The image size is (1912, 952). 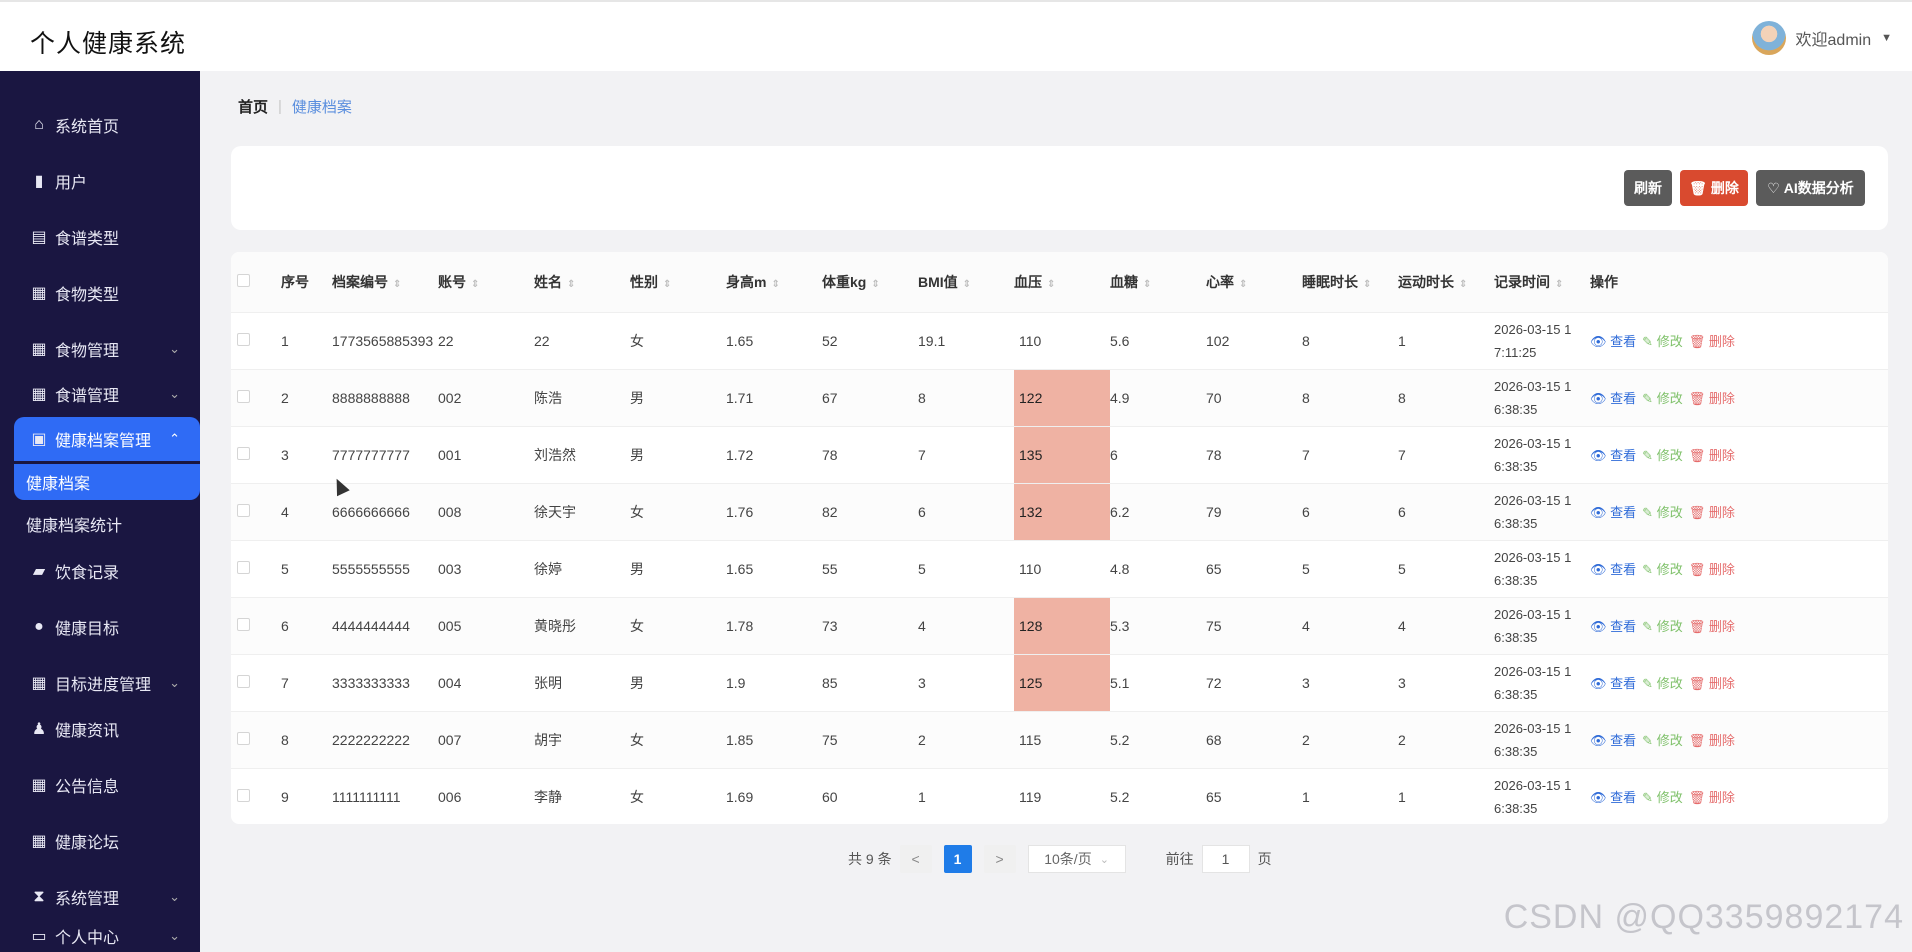 What do you see at coordinates (1446, 282) in the screenshot?
I see `col-exercise: 运动时长 ⇕` at bounding box center [1446, 282].